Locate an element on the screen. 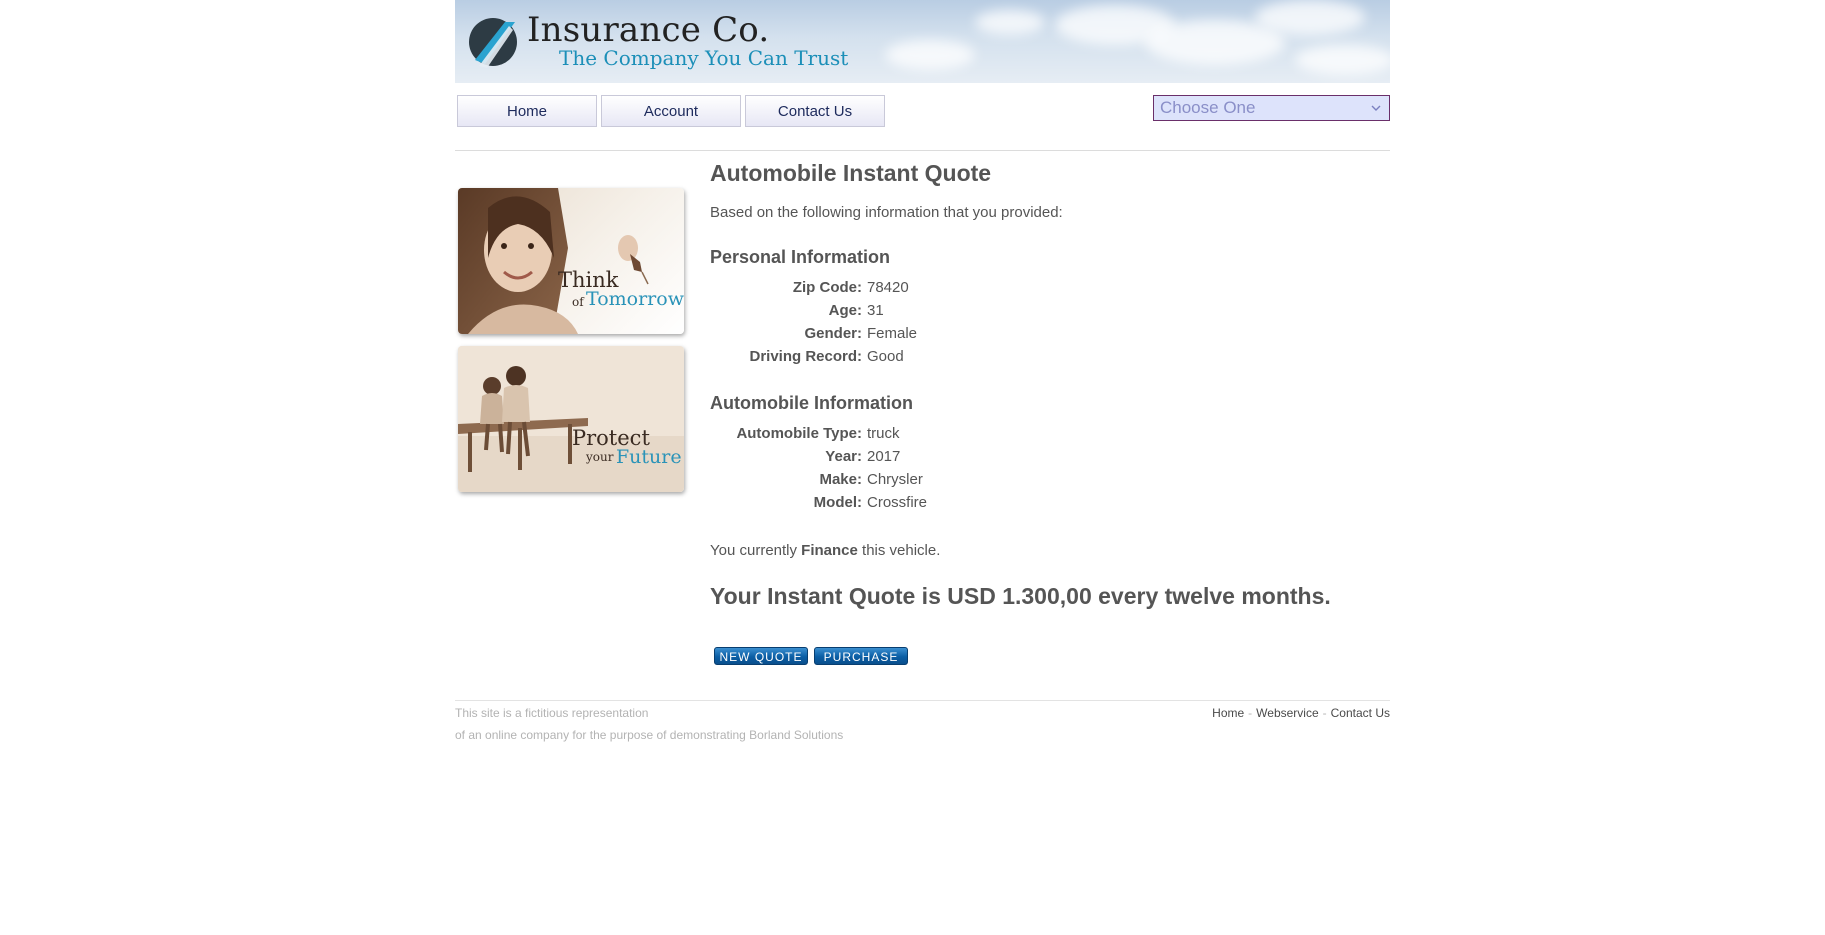  finance-suffix: this vehicle. is located at coordinates (901, 550).